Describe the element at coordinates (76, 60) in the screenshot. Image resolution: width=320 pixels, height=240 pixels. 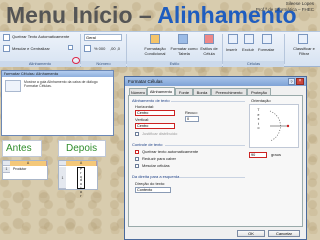
I see `alignment-dialog-launcher` at that location.